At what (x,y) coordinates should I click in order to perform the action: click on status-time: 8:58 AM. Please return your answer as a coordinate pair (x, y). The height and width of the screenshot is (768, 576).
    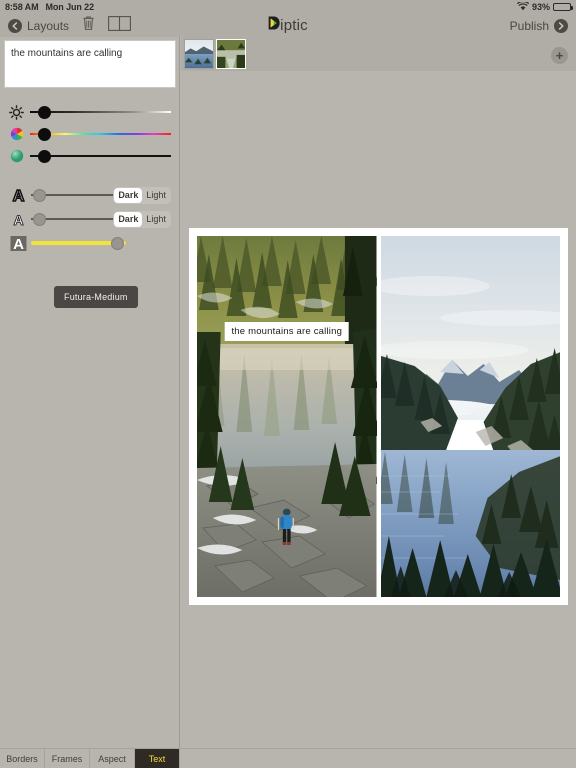
    Looking at the image, I should click on (22, 7).